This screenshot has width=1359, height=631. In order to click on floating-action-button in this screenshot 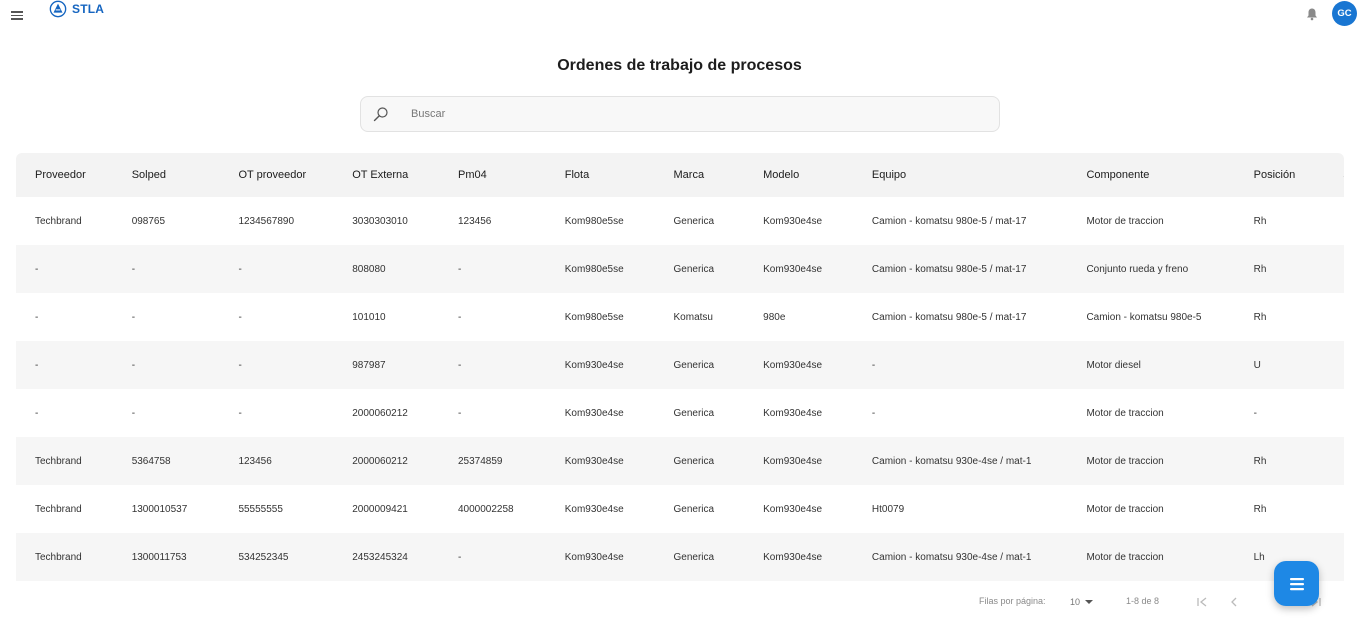, I will do `click(1296, 583)`.